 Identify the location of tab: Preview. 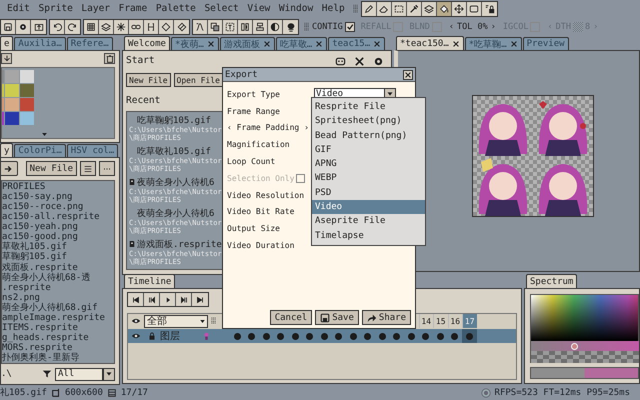
(545, 43).